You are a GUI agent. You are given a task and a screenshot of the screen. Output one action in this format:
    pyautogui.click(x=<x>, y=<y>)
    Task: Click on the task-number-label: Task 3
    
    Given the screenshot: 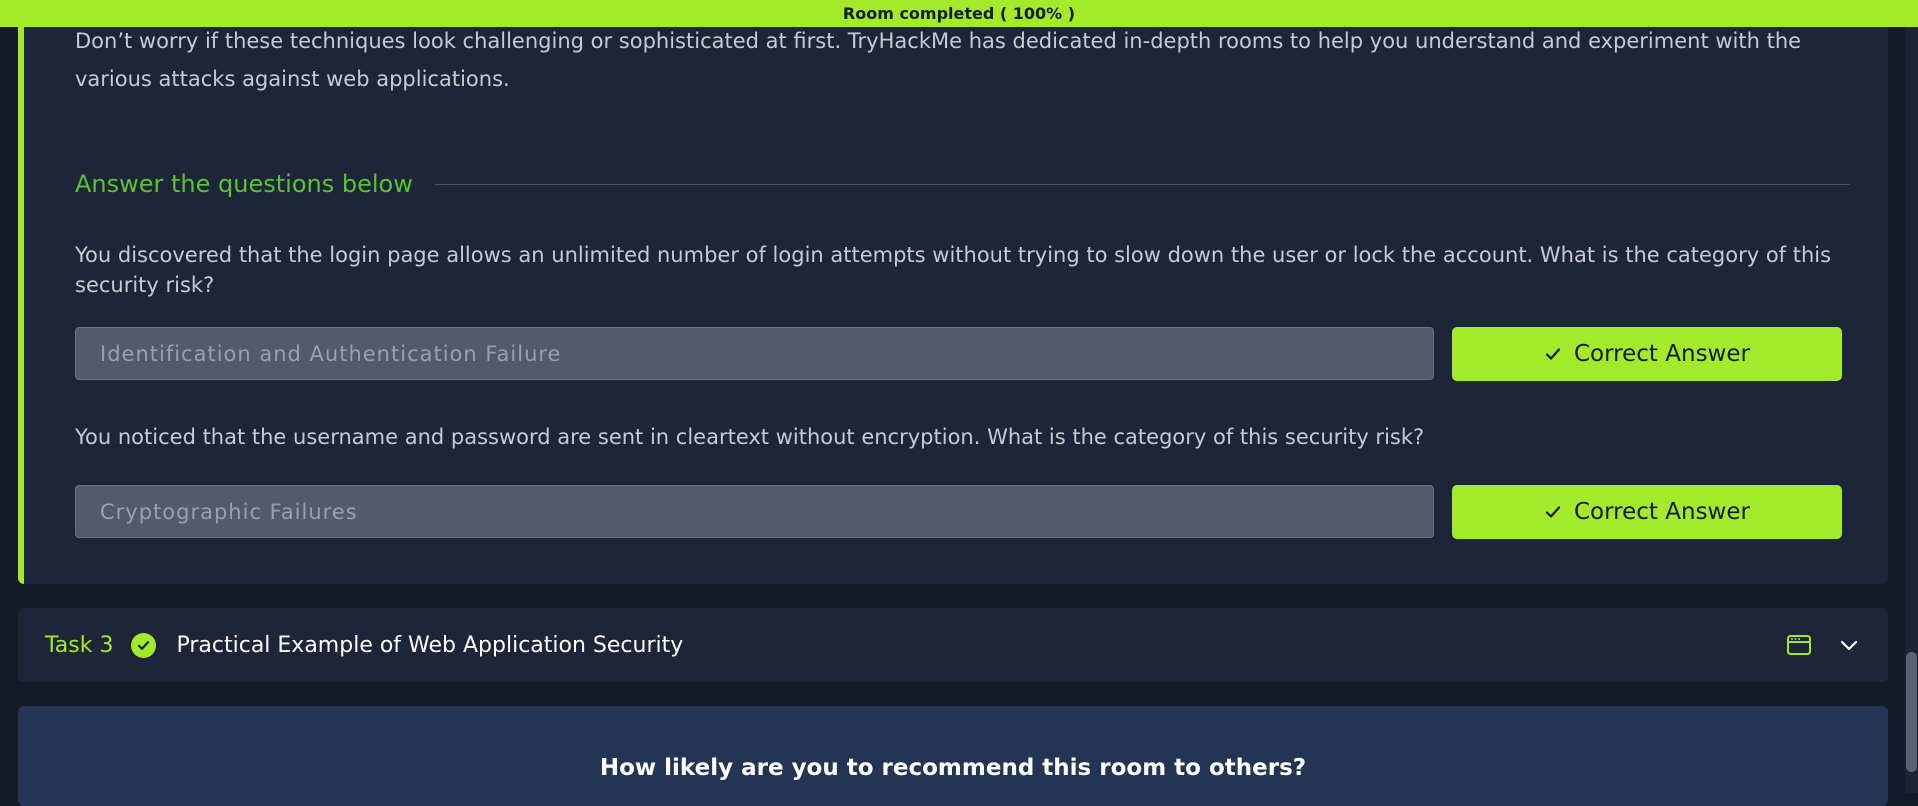 What is the action you would take?
    pyautogui.click(x=79, y=645)
    